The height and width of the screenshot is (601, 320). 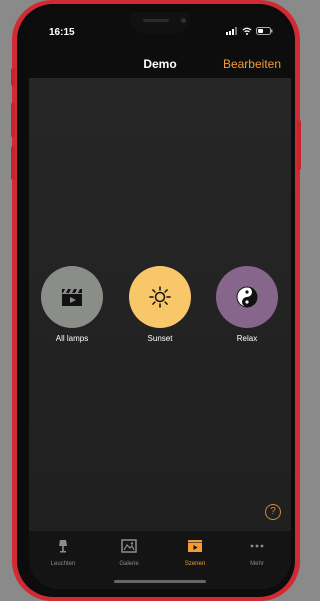 What do you see at coordinates (273, 512) in the screenshot?
I see `help-button: ?` at bounding box center [273, 512].